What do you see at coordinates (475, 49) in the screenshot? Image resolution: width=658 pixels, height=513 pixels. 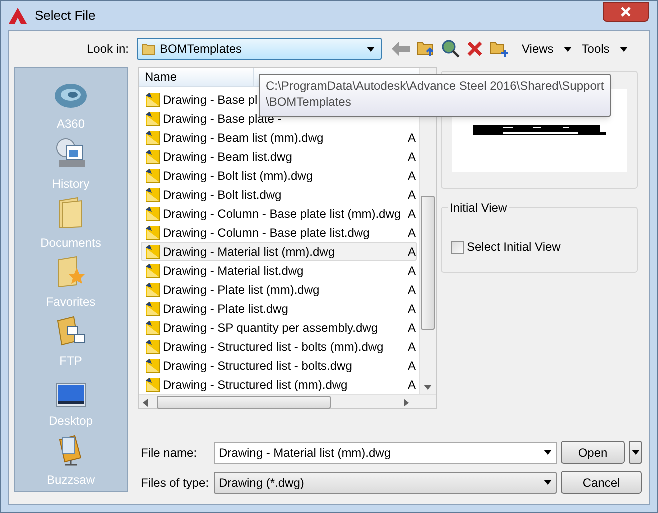 I see `delete-icon` at bounding box center [475, 49].